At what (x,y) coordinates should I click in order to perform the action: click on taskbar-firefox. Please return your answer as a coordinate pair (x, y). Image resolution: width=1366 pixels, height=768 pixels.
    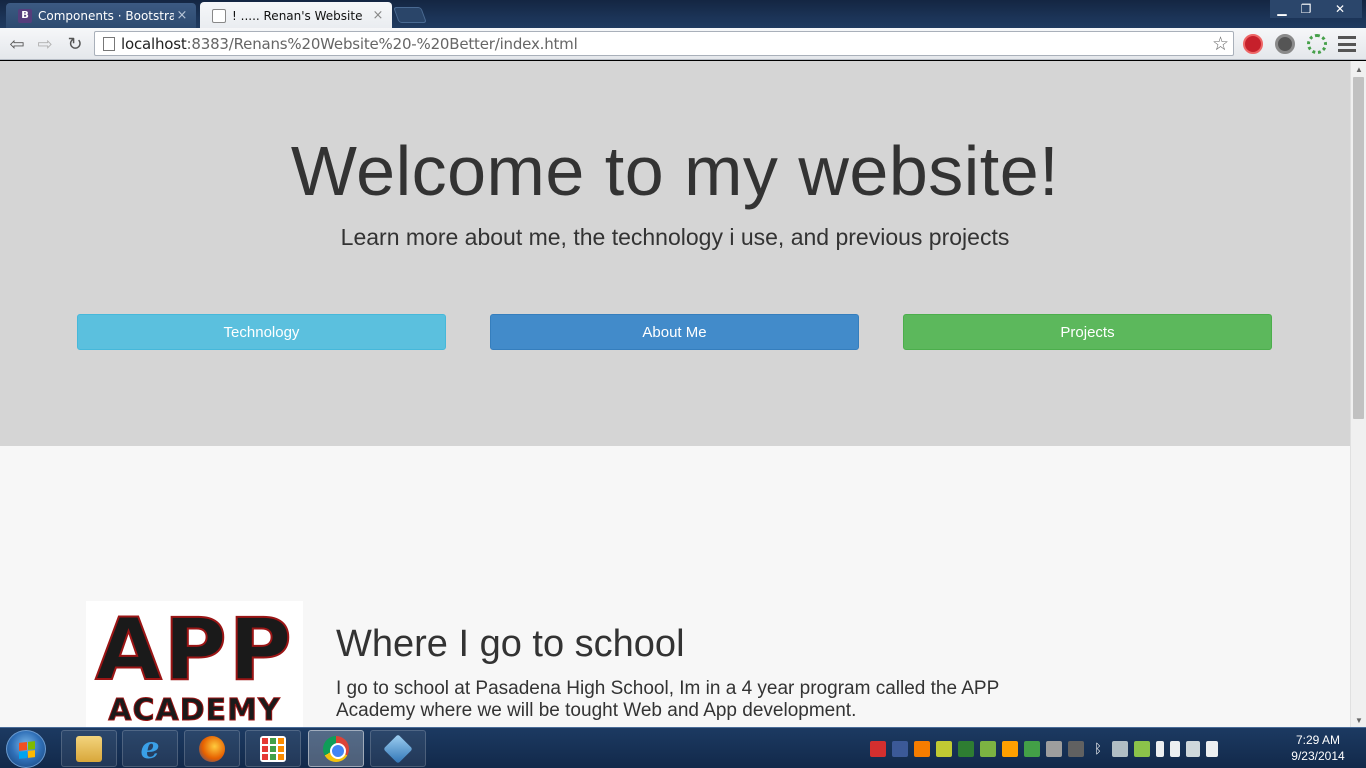
    Looking at the image, I should click on (212, 748).